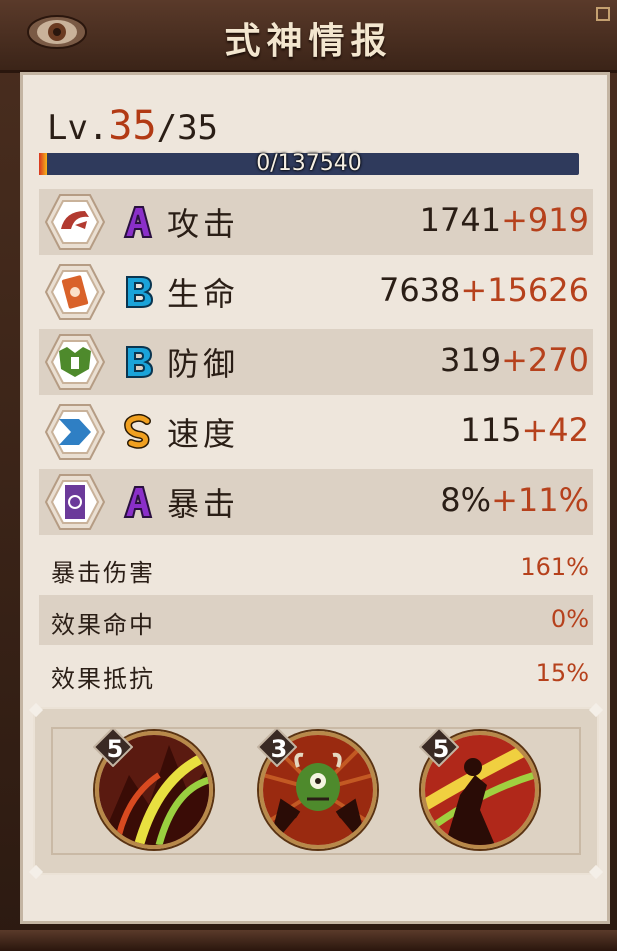  Describe the element at coordinates (78, 128) in the screenshot. I see `level-prefix: Lv.` at that location.